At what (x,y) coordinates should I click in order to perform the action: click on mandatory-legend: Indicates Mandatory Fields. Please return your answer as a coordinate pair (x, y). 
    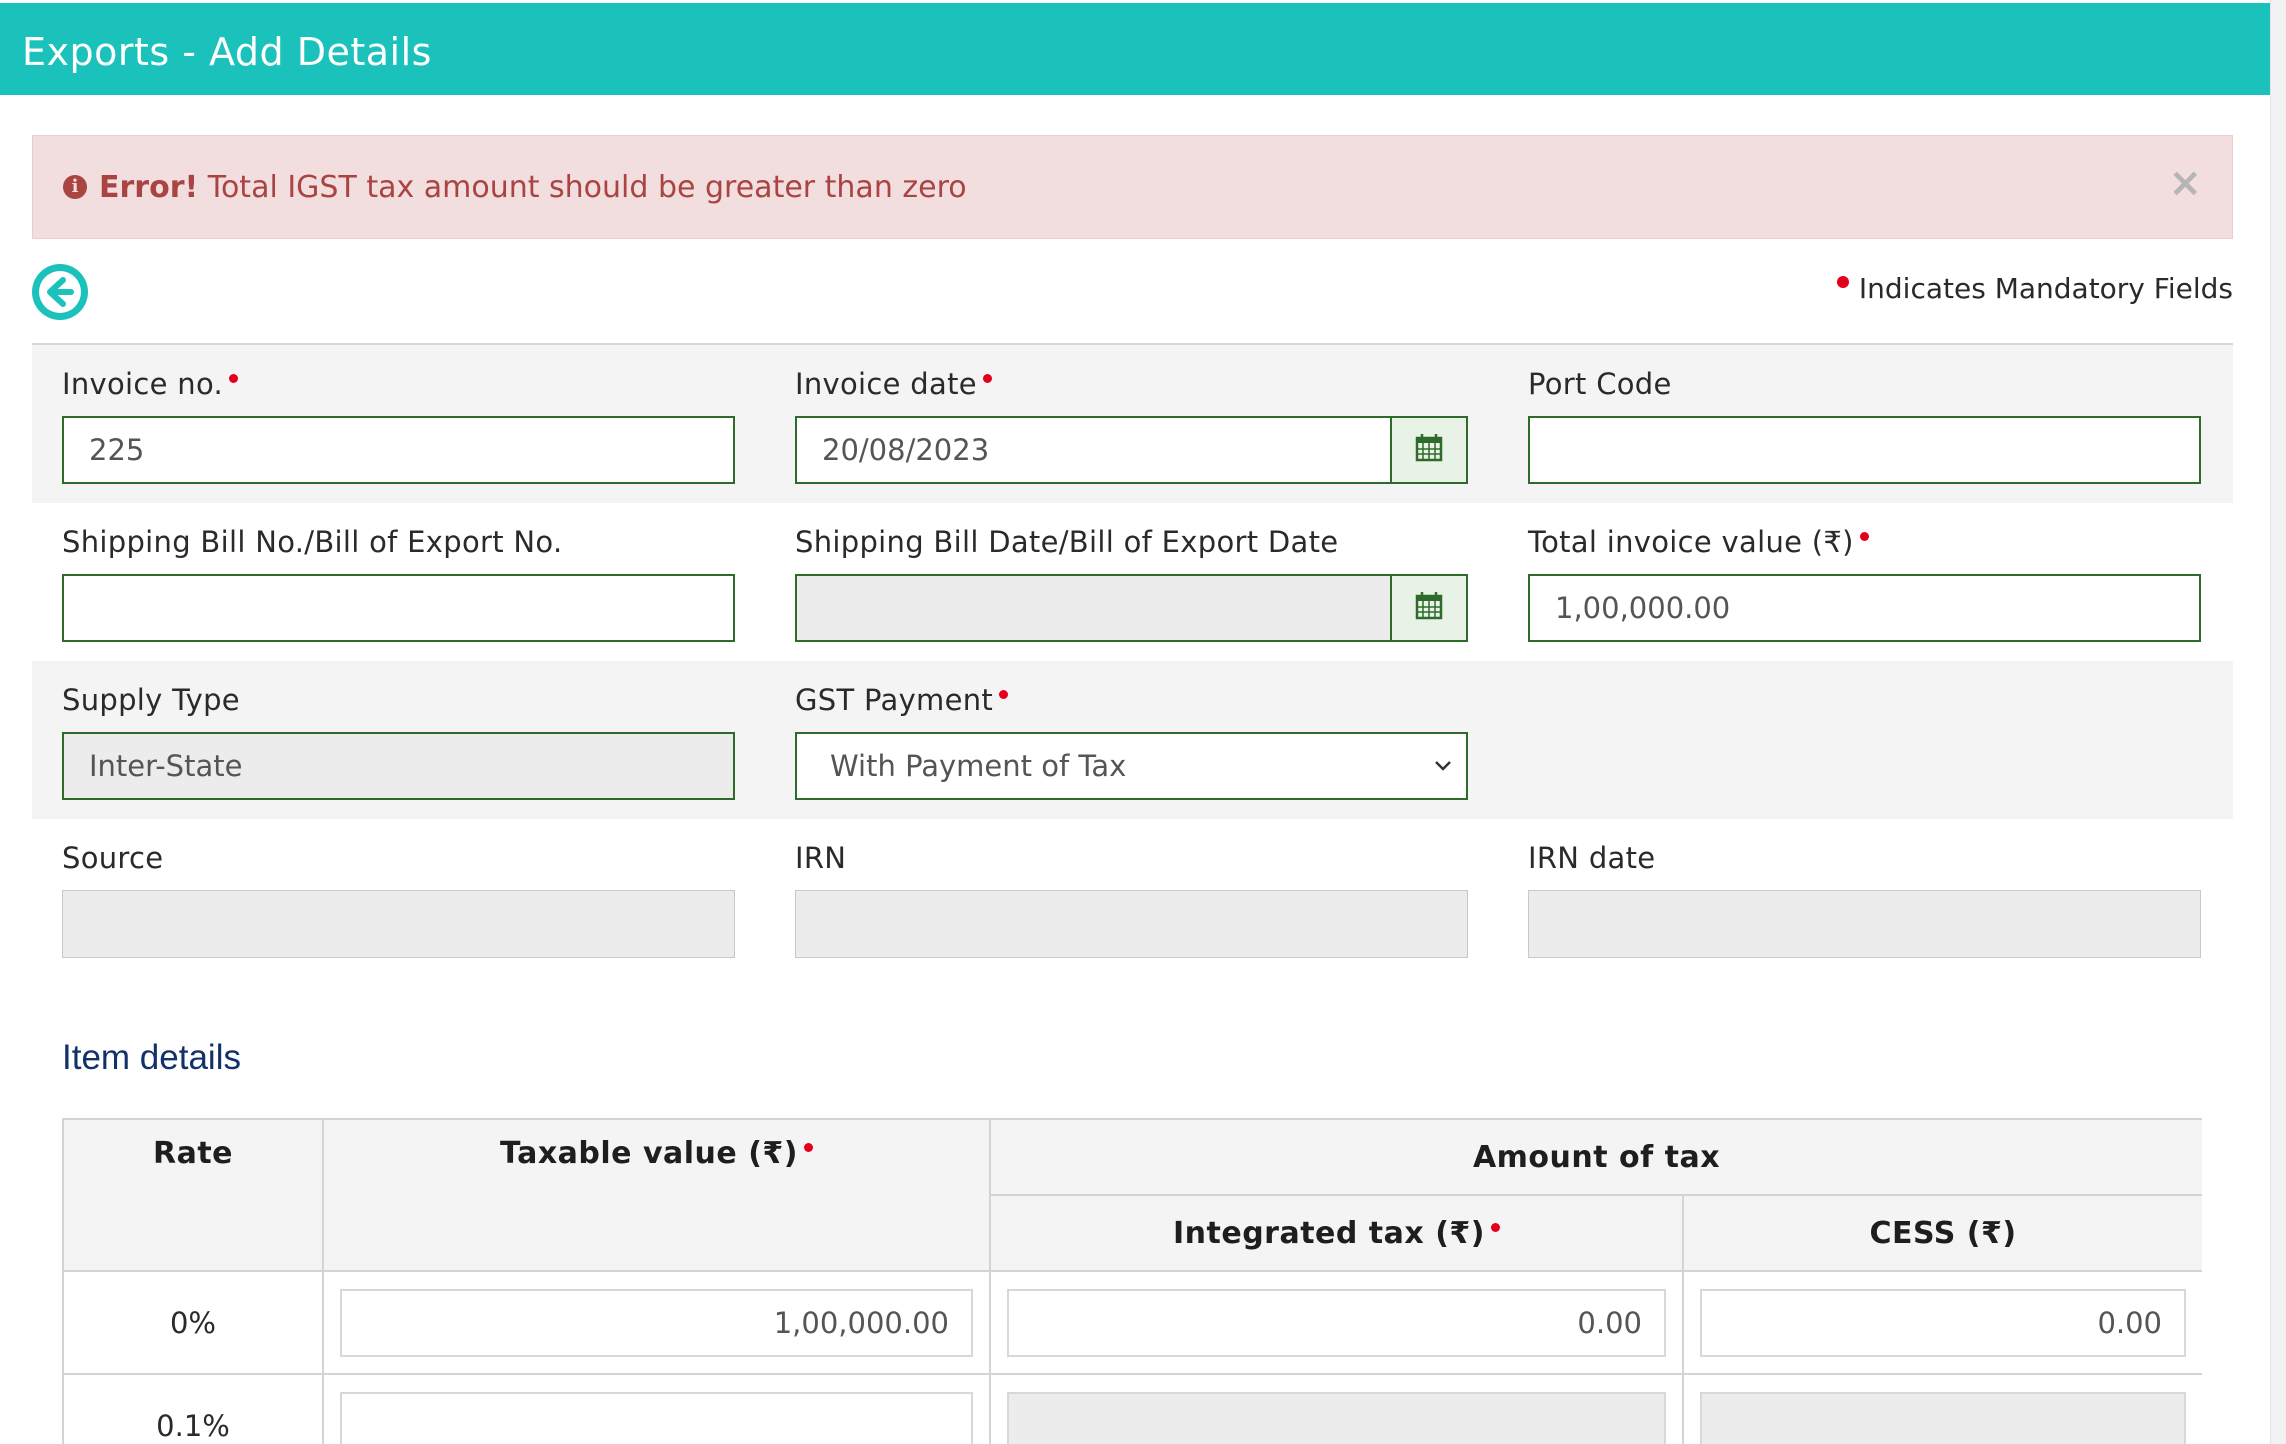
    Looking at the image, I should click on (2034, 288).